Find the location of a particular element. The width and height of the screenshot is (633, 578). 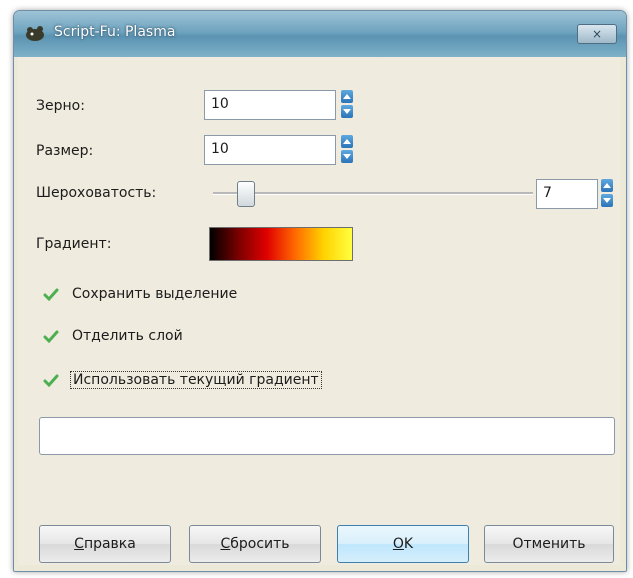

gradient-button is located at coordinates (281, 244).